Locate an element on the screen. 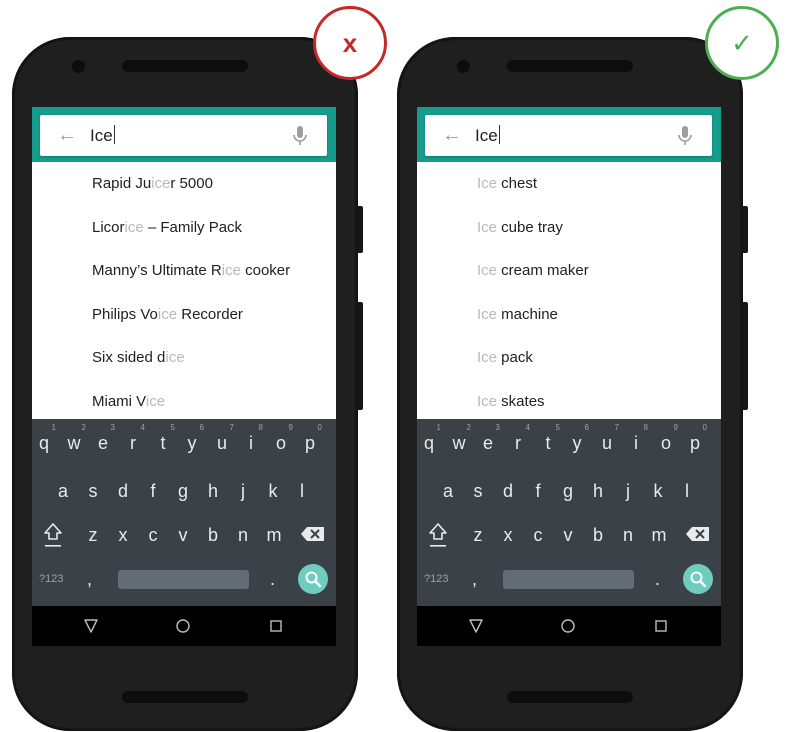 The image size is (791, 732). suggestion-item: Manny’s Ultimate Rice cooker is located at coordinates (184, 271).